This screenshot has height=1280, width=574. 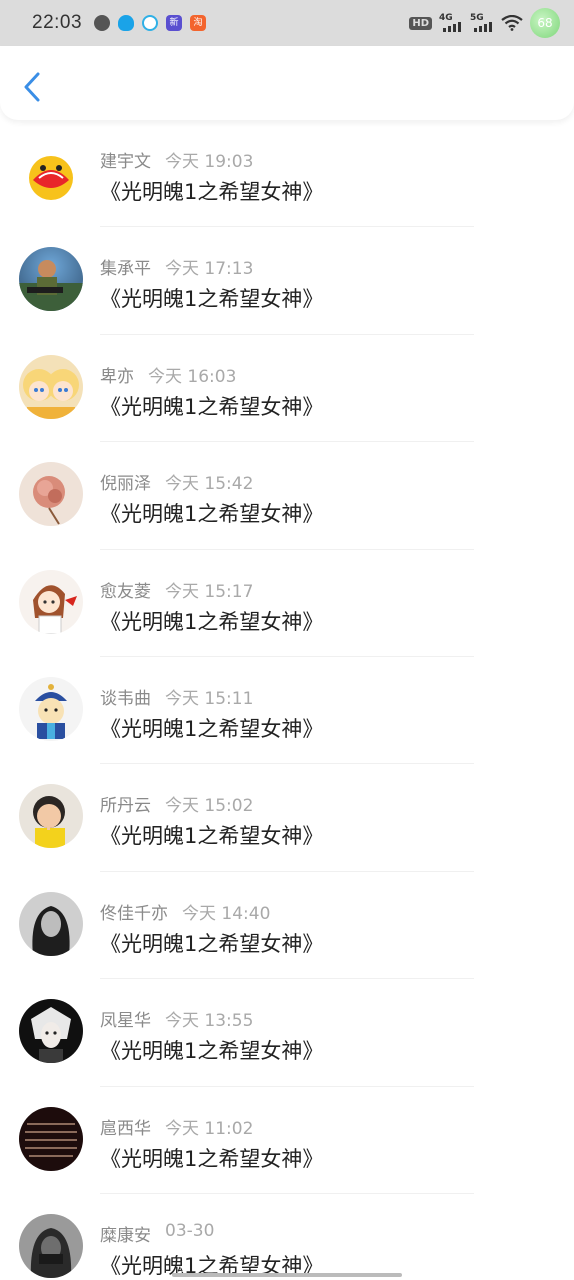 I want to click on item-meta: 集承平 今天 17:13, so click(x=176, y=266).